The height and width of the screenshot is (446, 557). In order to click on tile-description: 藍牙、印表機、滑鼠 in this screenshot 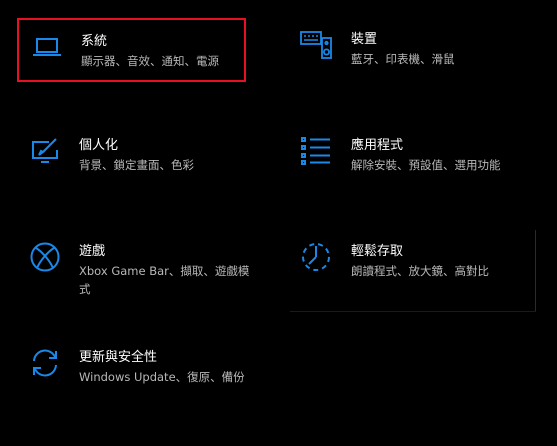, I will do `click(403, 59)`.